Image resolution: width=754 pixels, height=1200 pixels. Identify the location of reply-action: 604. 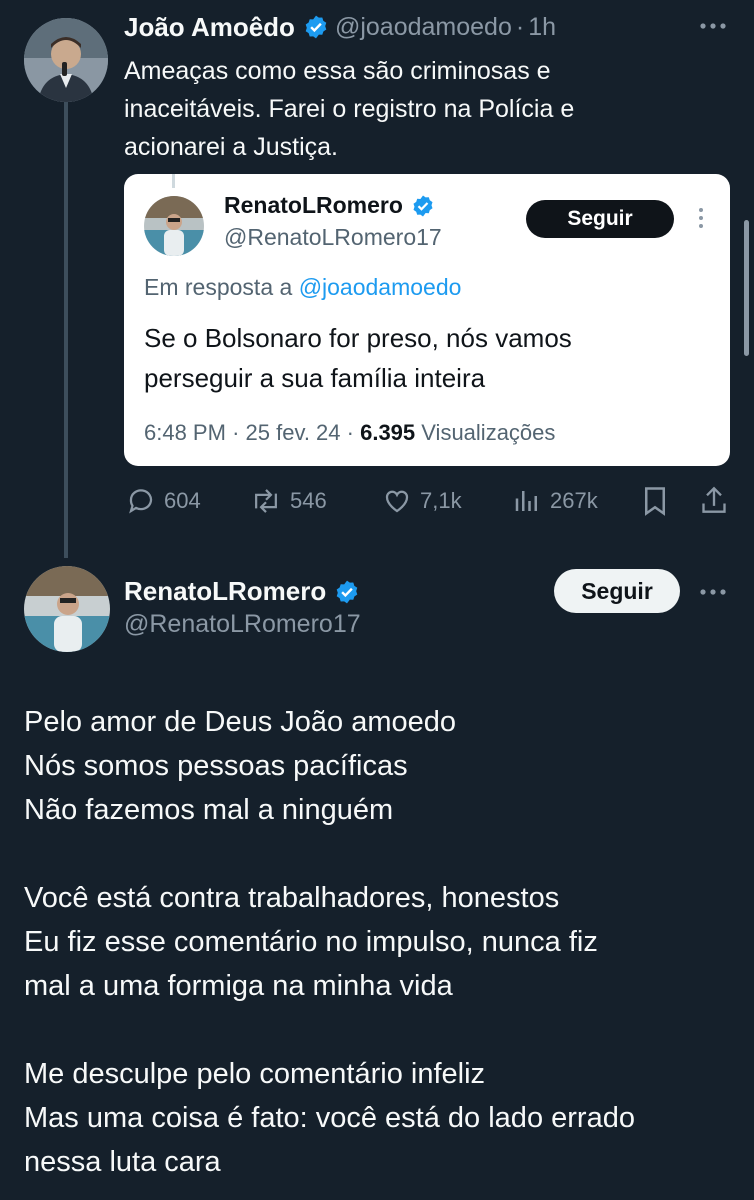
(163, 501).